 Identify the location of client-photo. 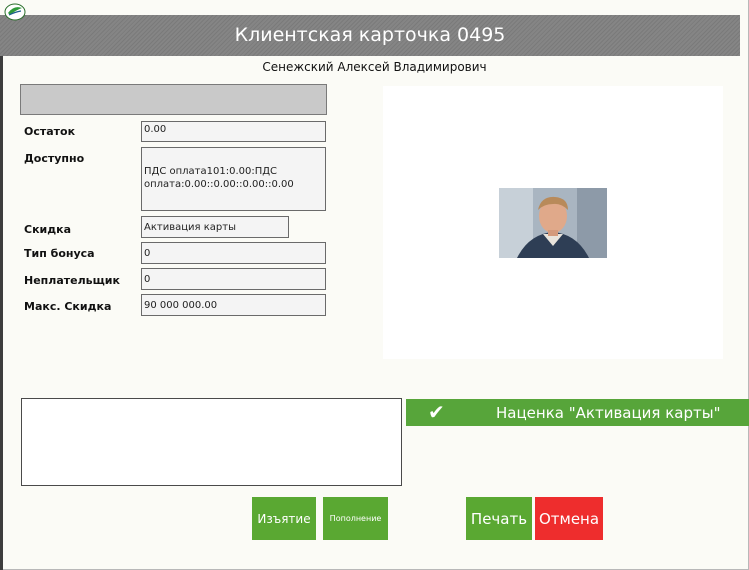
(553, 223).